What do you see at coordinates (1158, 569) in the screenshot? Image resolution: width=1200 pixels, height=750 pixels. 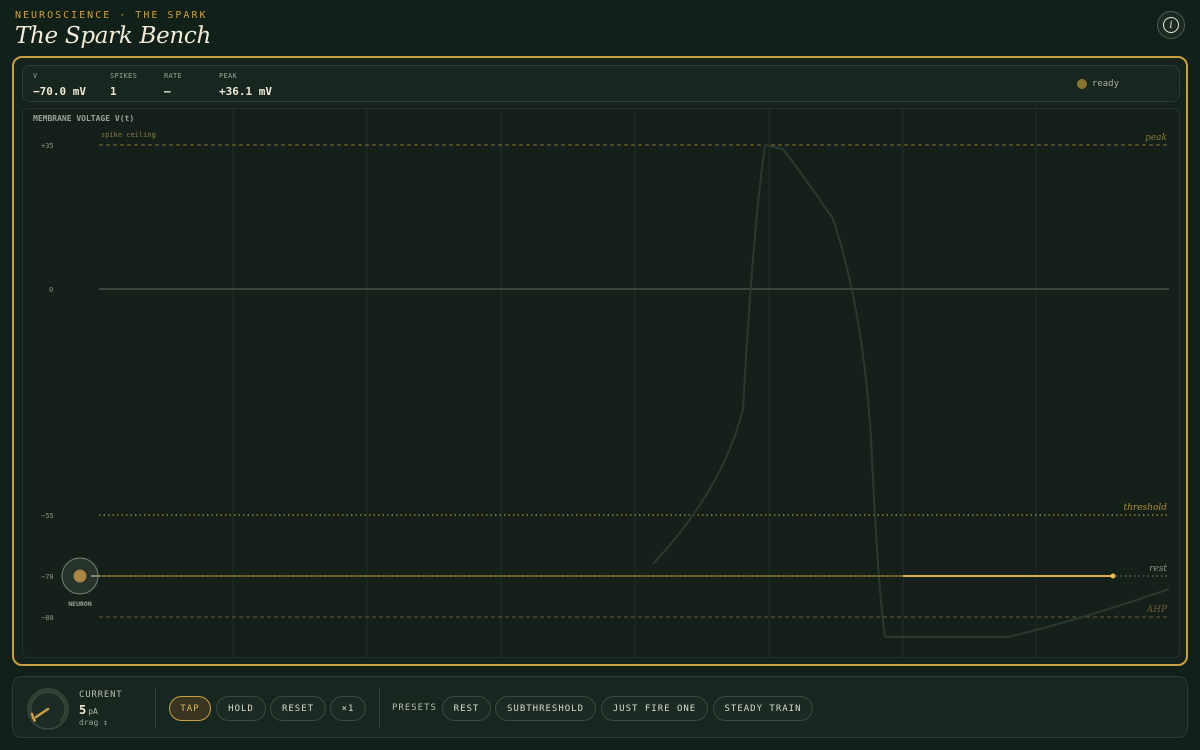 I see `rest-line-label: rest` at bounding box center [1158, 569].